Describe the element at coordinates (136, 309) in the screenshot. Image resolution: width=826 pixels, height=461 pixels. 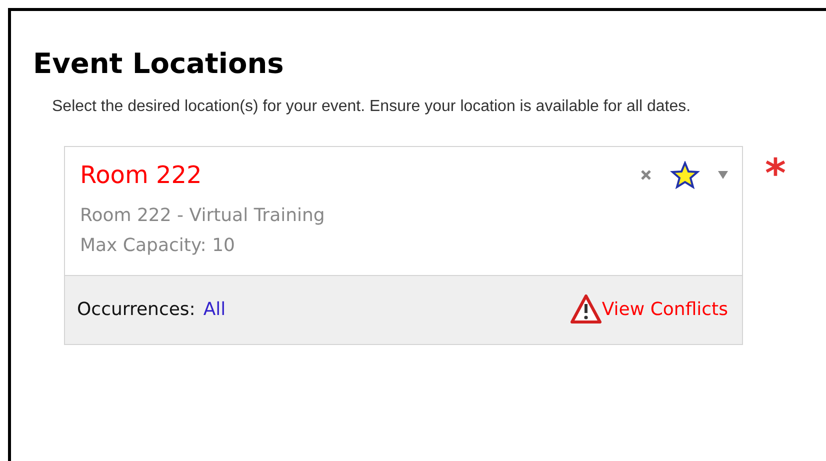
I see `occurrences-label: Occurrences:` at that location.